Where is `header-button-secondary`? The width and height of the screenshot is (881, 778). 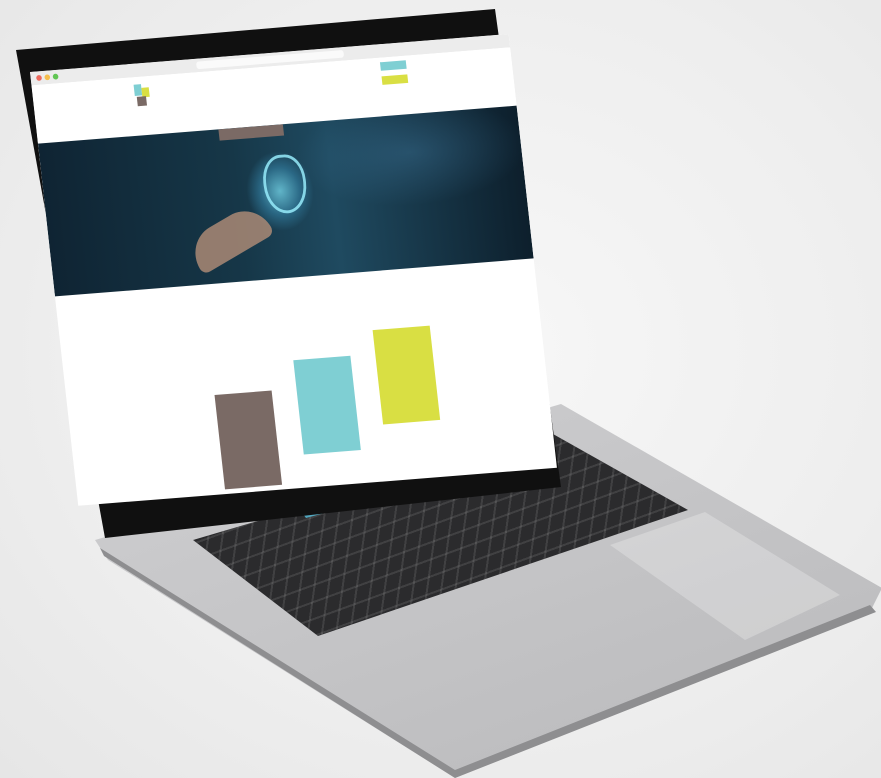 header-button-secondary is located at coordinates (395, 79).